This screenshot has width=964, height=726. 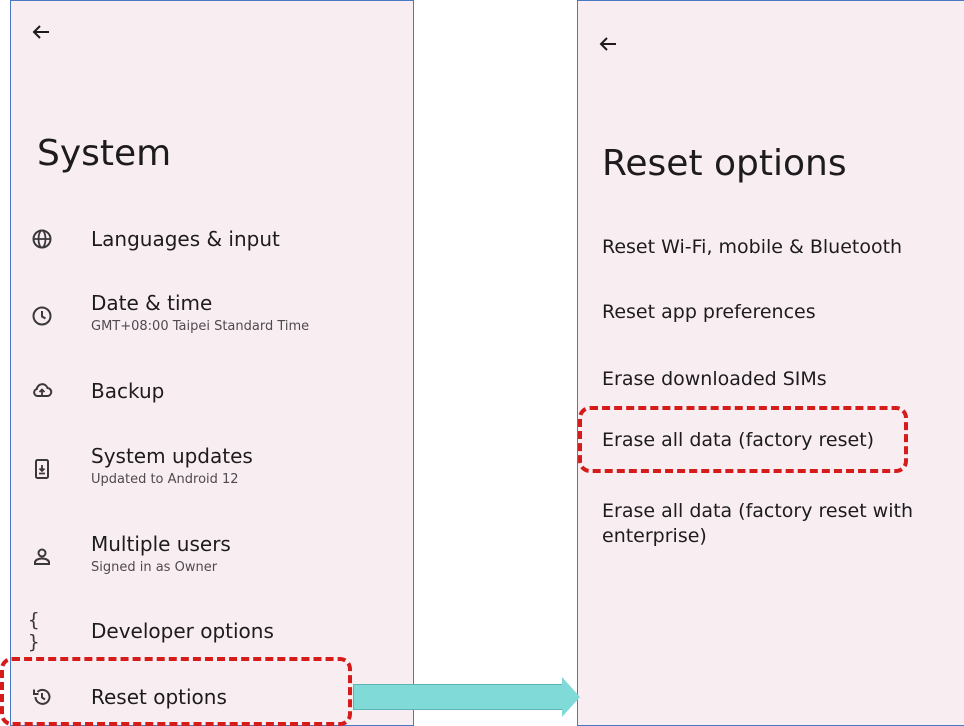 What do you see at coordinates (34, 631) in the screenshot?
I see `braces-icon: { }` at bounding box center [34, 631].